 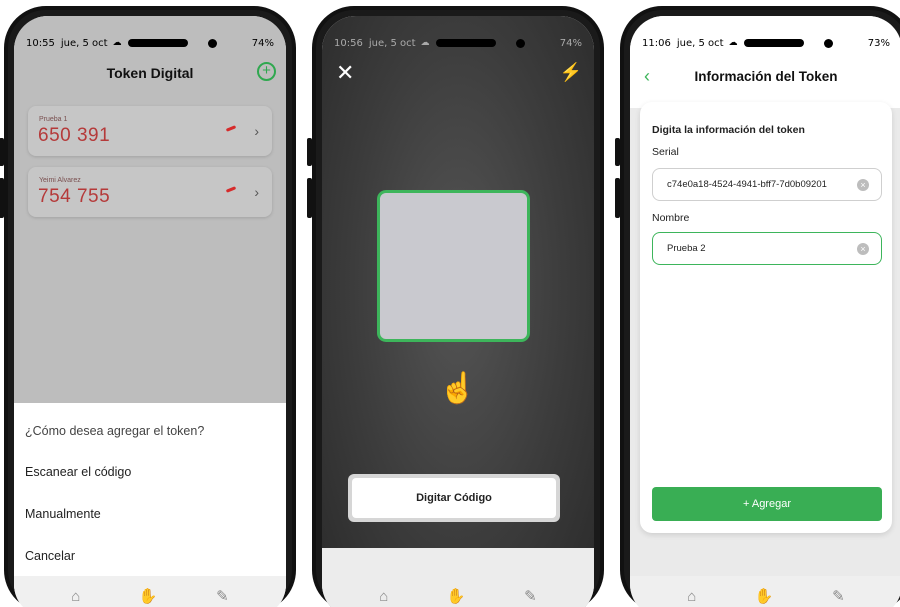 What do you see at coordinates (878, 43) in the screenshot?
I see `battery-level: 73%` at bounding box center [878, 43].